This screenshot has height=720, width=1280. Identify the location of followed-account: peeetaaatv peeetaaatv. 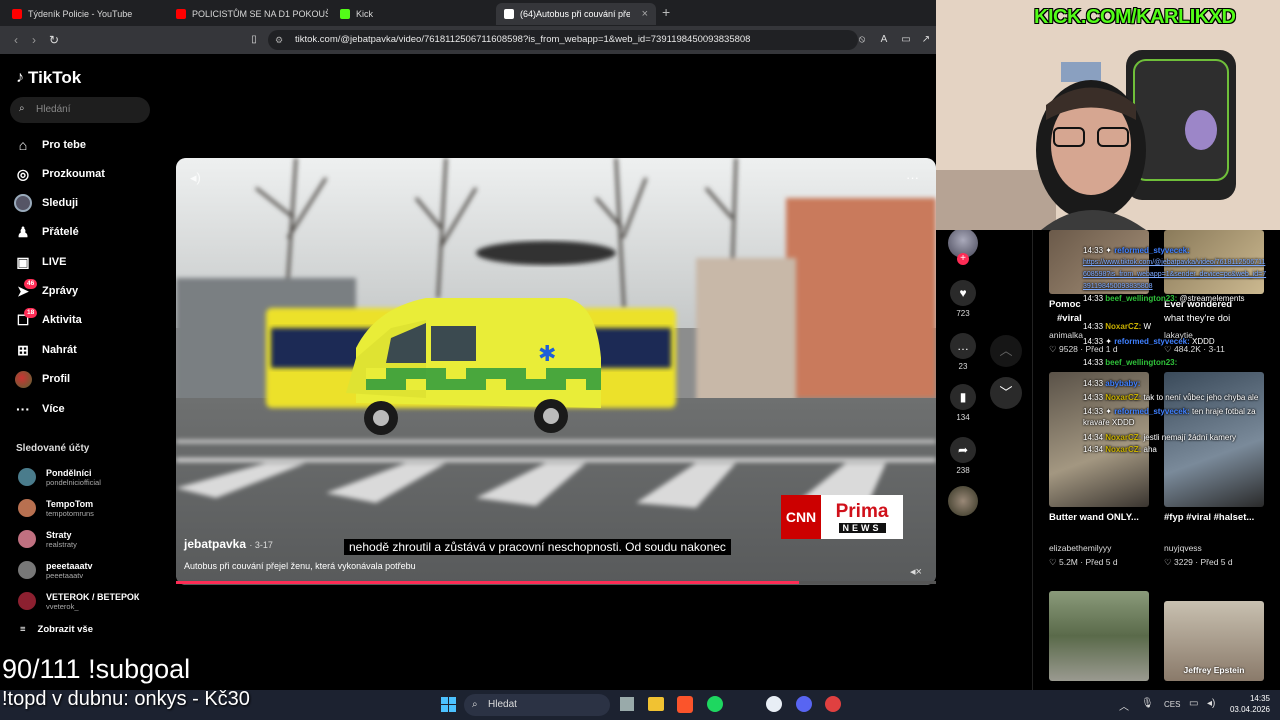
(55, 570).